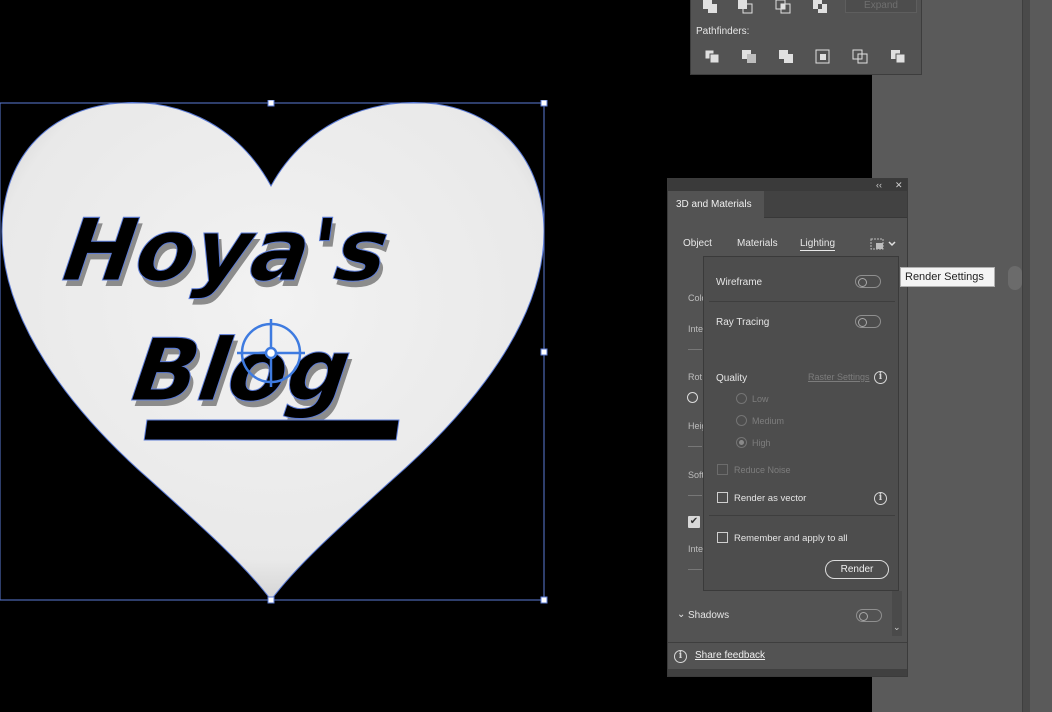  Describe the element at coordinates (680, 656) in the screenshot. I see `info-icon: i` at that location.